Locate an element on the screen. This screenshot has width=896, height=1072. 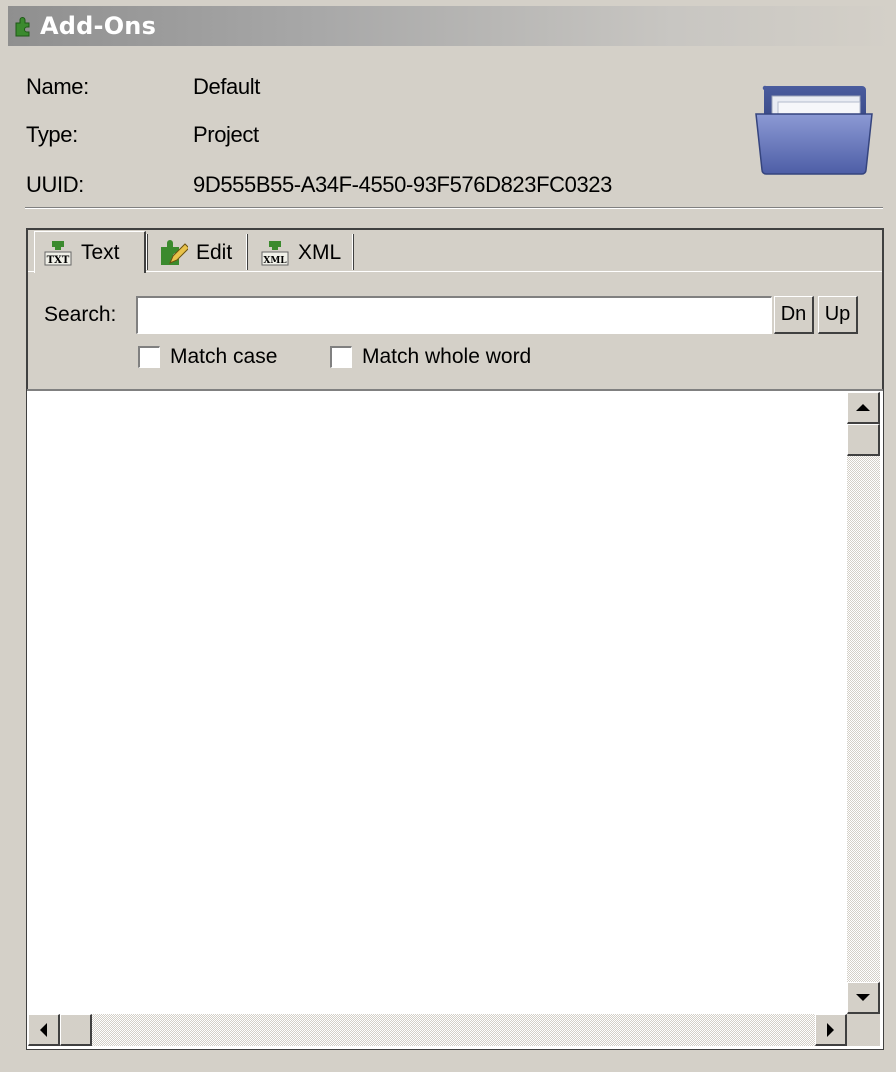
puzzle-icon is located at coordinates (22, 27).